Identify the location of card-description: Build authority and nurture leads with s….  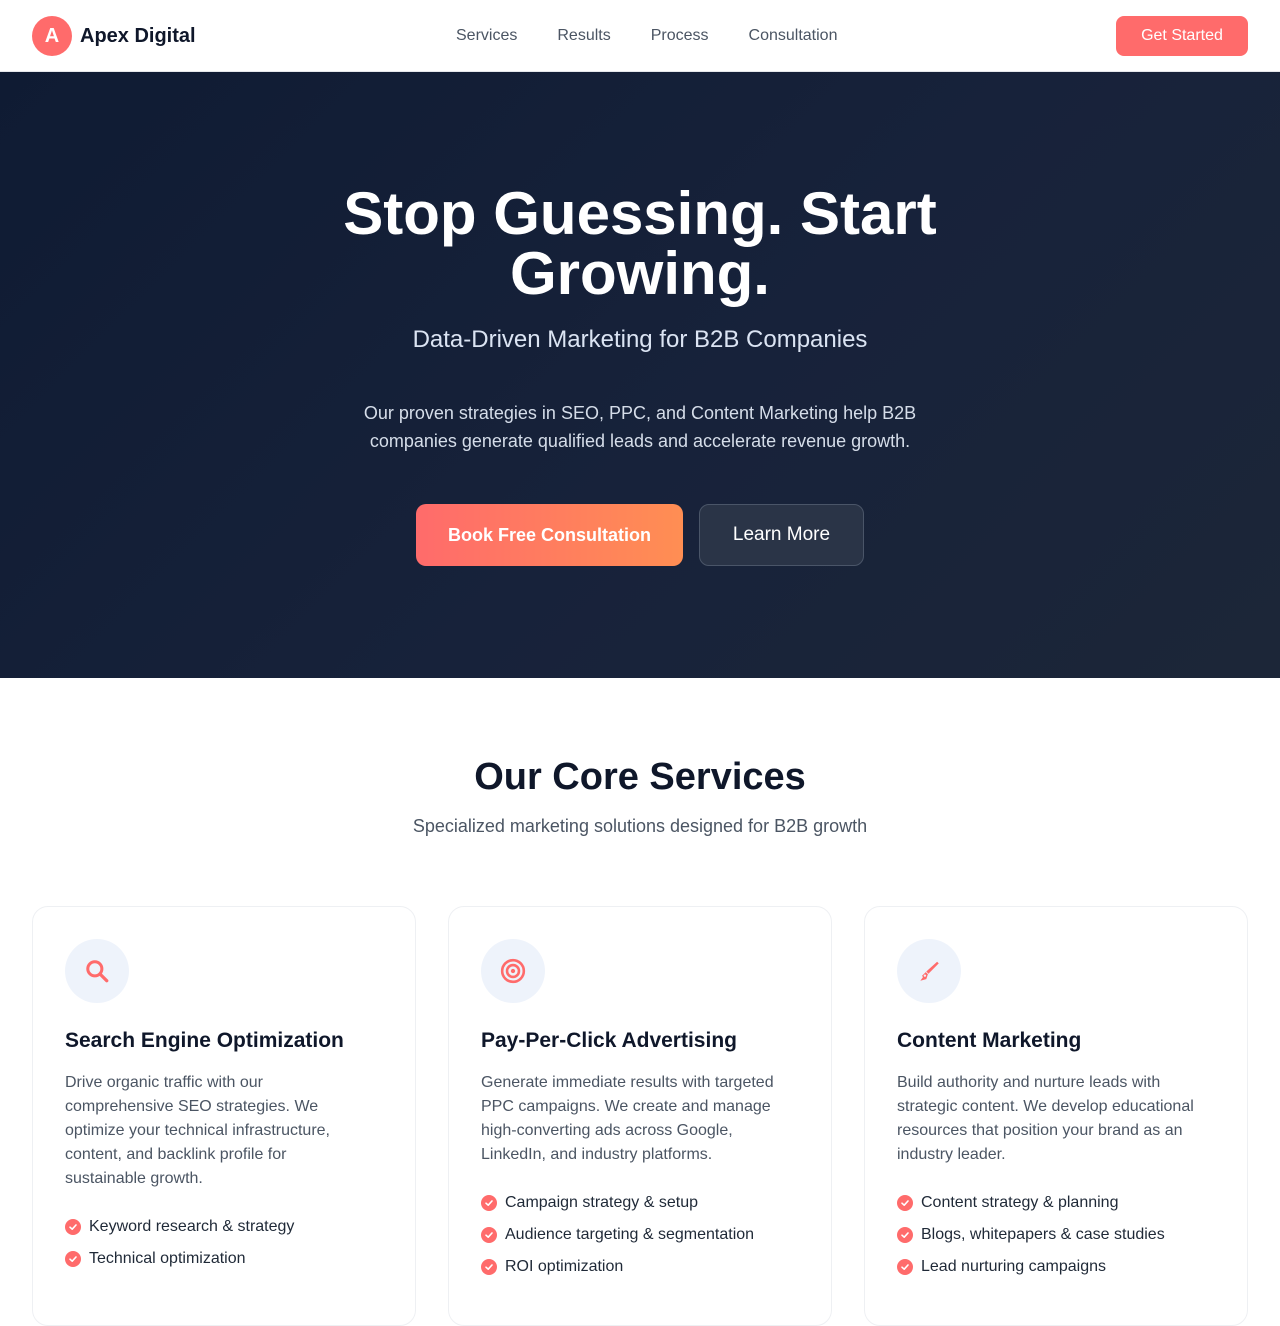
(1045, 1118).